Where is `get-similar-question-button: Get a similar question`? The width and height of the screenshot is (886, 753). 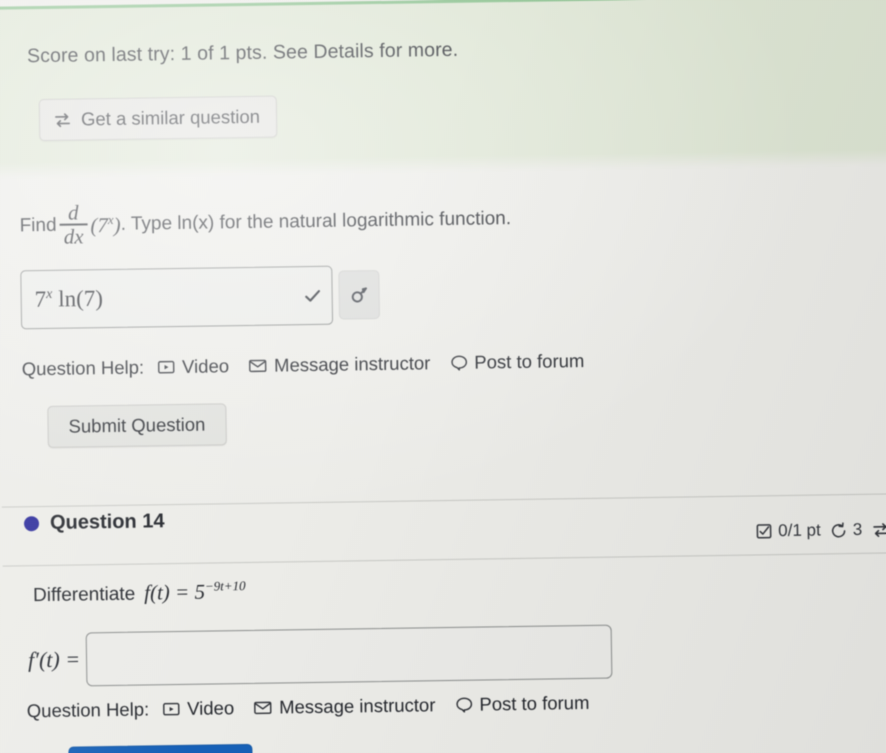 get-similar-question-button: Get a similar question is located at coordinates (158, 118).